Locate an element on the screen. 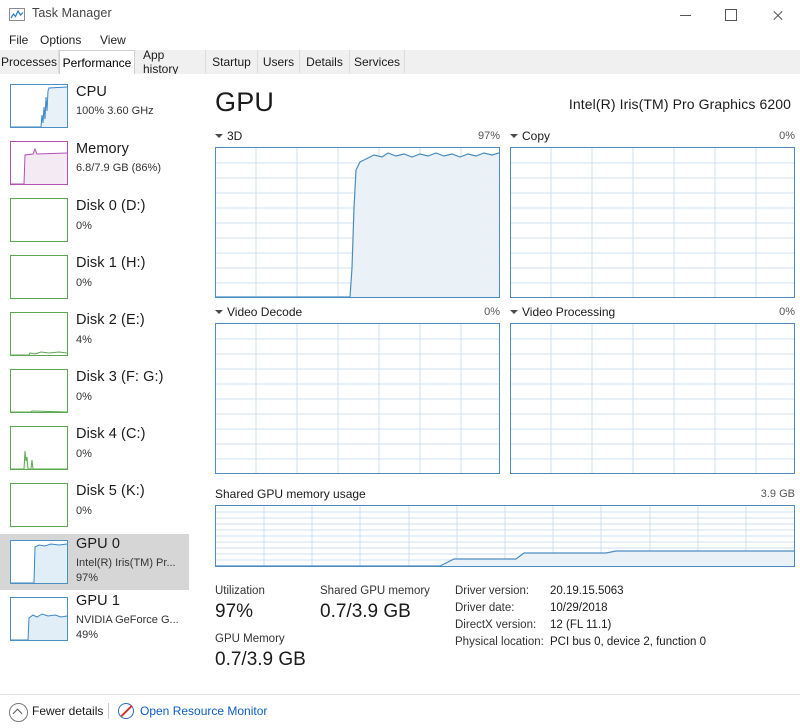 The height and width of the screenshot is (728, 800). chart-copy-header: Copy 0% is located at coordinates (652, 137).